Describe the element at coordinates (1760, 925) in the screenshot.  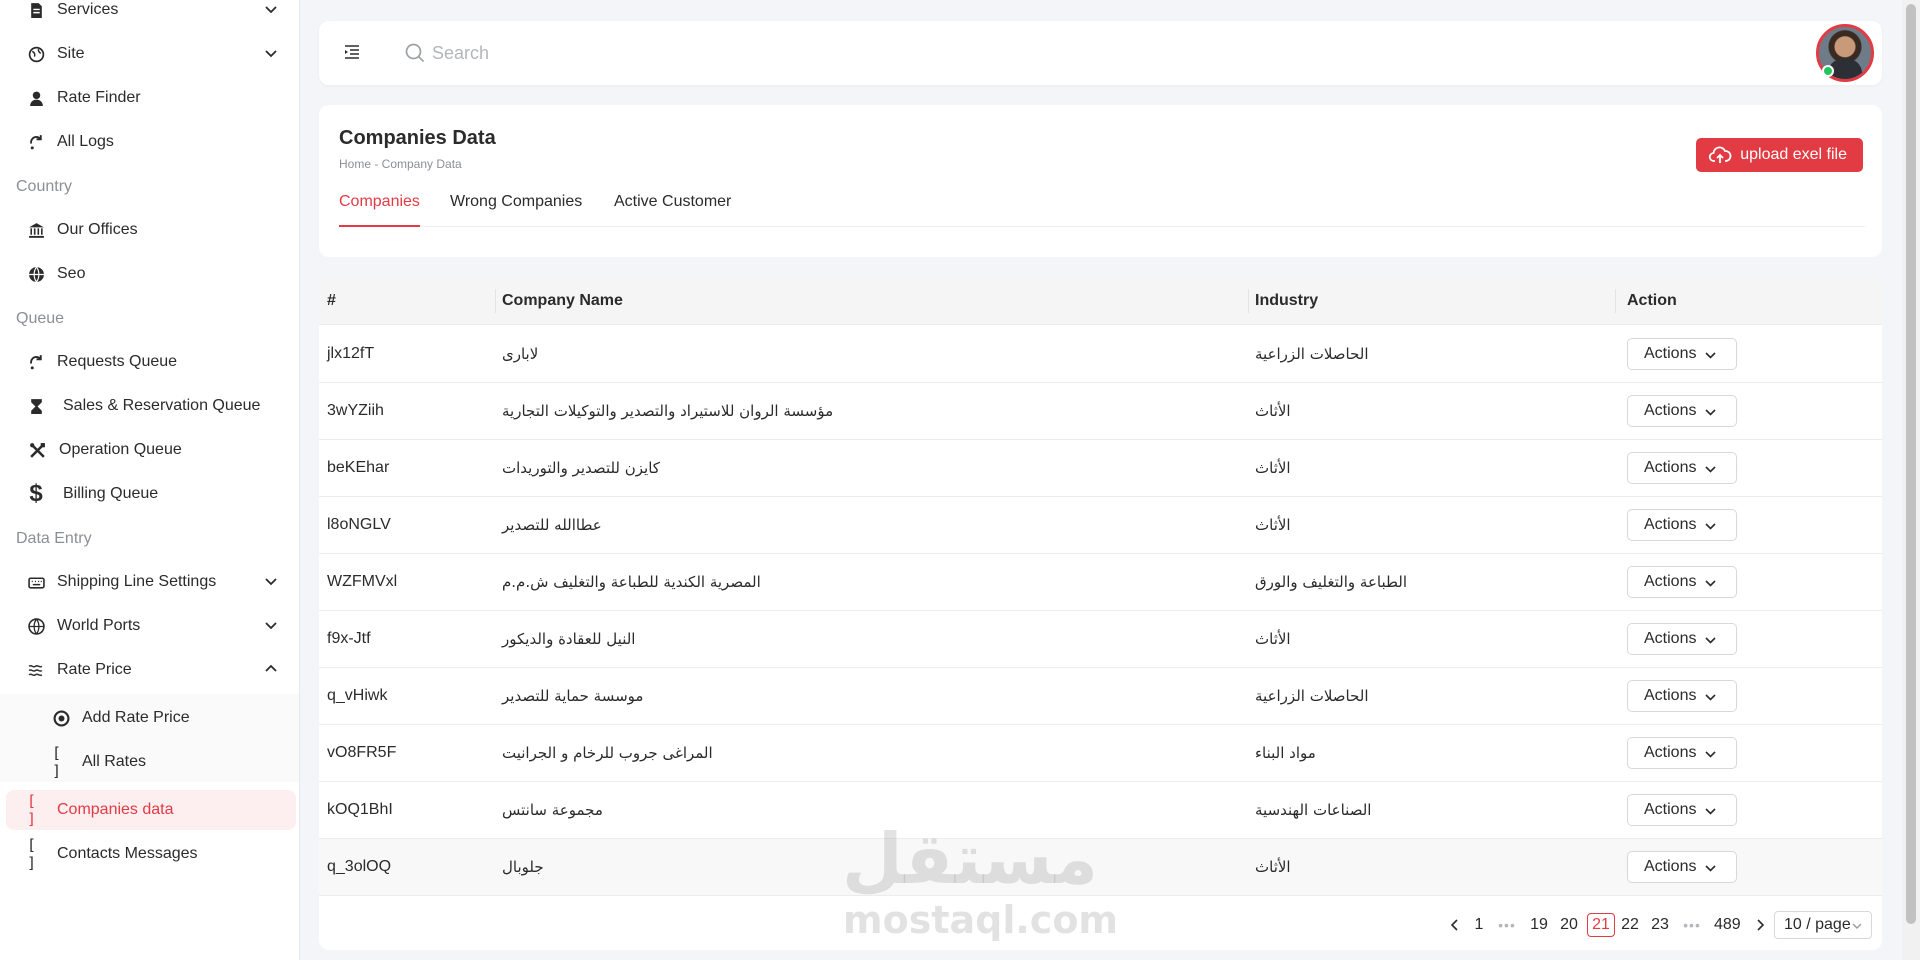
I see `next-page-icon` at that location.